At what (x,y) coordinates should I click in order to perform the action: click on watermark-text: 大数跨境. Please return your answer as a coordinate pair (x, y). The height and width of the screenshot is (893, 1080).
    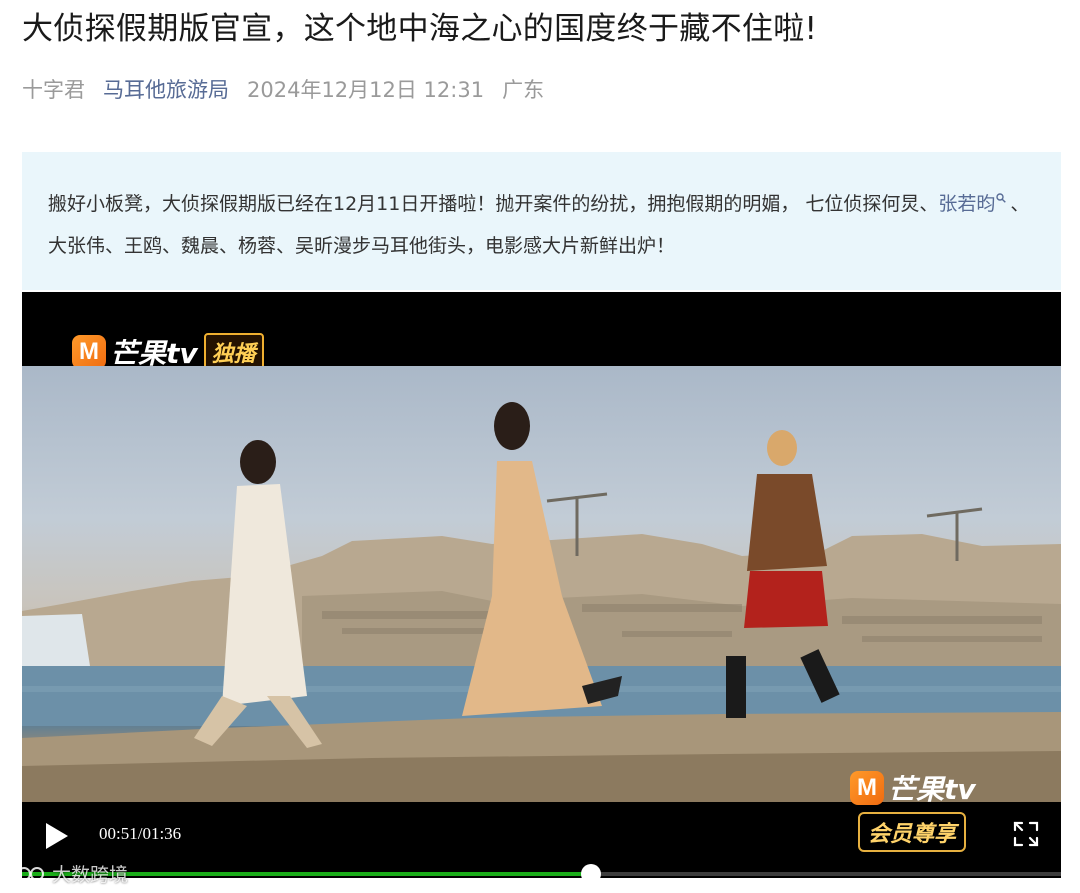
    Looking at the image, I should click on (90, 875).